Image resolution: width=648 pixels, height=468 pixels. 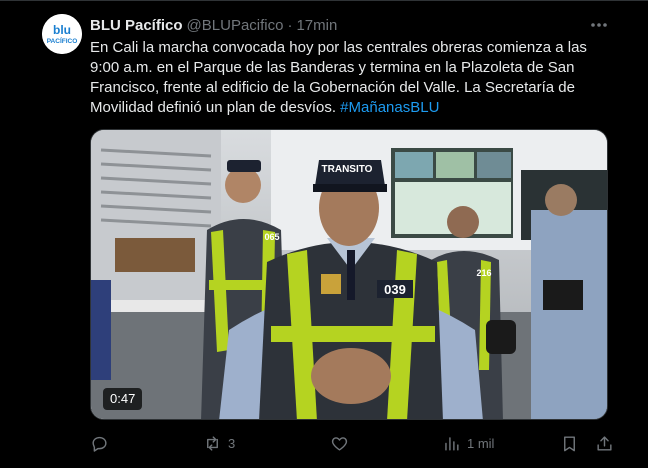 I want to click on like-icon, so click(x=339, y=443).